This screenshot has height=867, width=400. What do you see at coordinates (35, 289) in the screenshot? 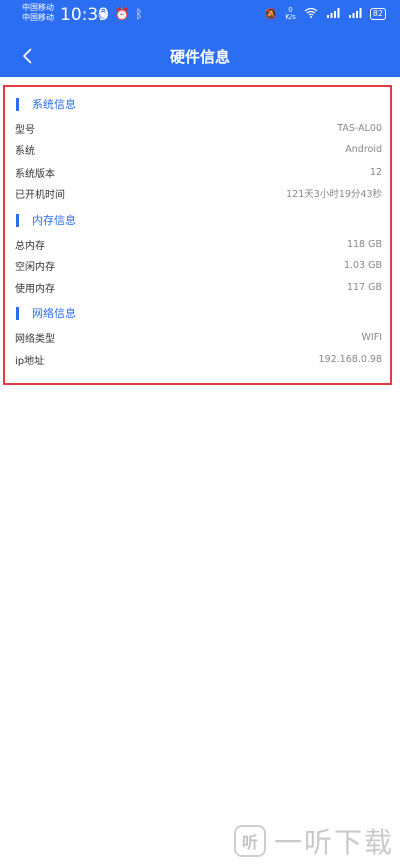
I see `info-label: 使用内存` at bounding box center [35, 289].